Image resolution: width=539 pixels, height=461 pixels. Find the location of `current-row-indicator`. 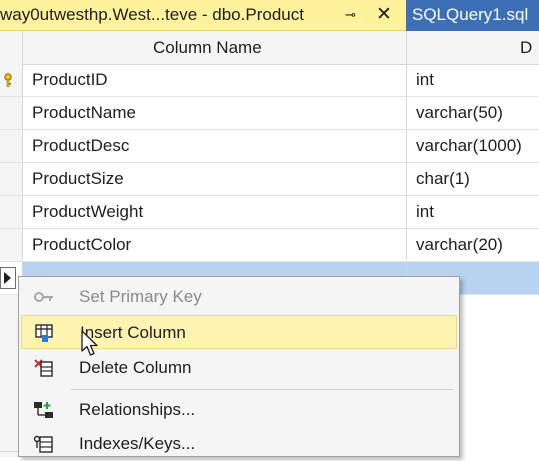

current-row-indicator is located at coordinates (8, 278).